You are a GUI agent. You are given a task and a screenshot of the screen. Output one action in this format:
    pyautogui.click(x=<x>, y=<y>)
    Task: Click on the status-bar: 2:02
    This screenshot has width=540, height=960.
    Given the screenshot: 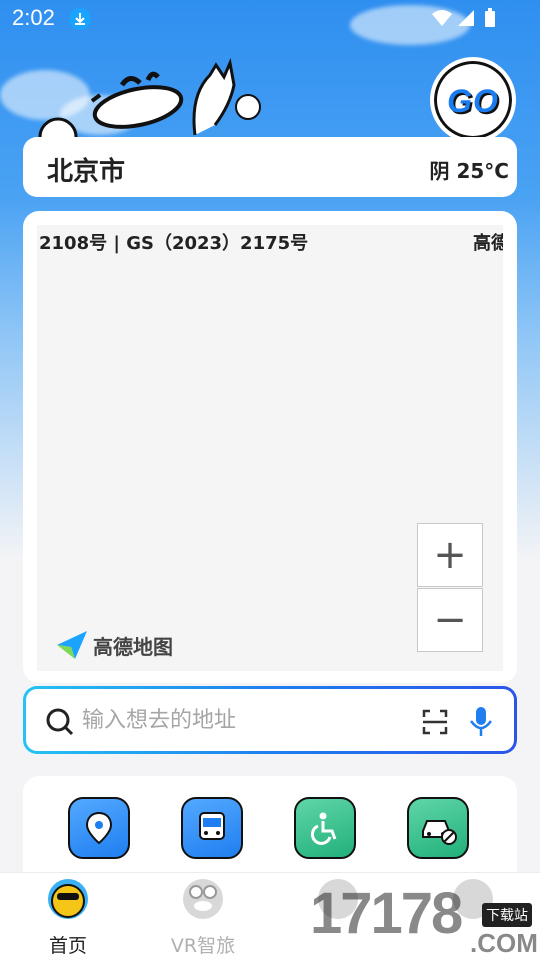 What is the action you would take?
    pyautogui.click(x=270, y=19)
    